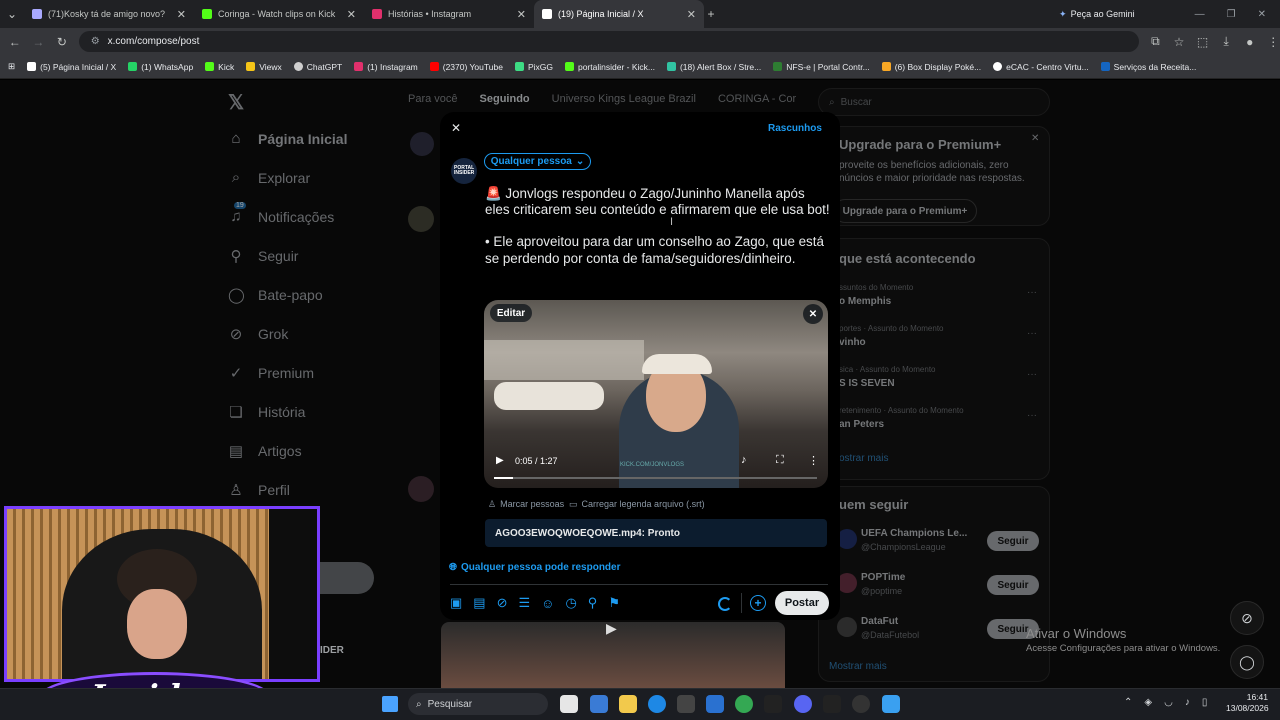 The width and height of the screenshot is (1280, 720). I want to click on edit-media-button: Editar, so click(511, 313).